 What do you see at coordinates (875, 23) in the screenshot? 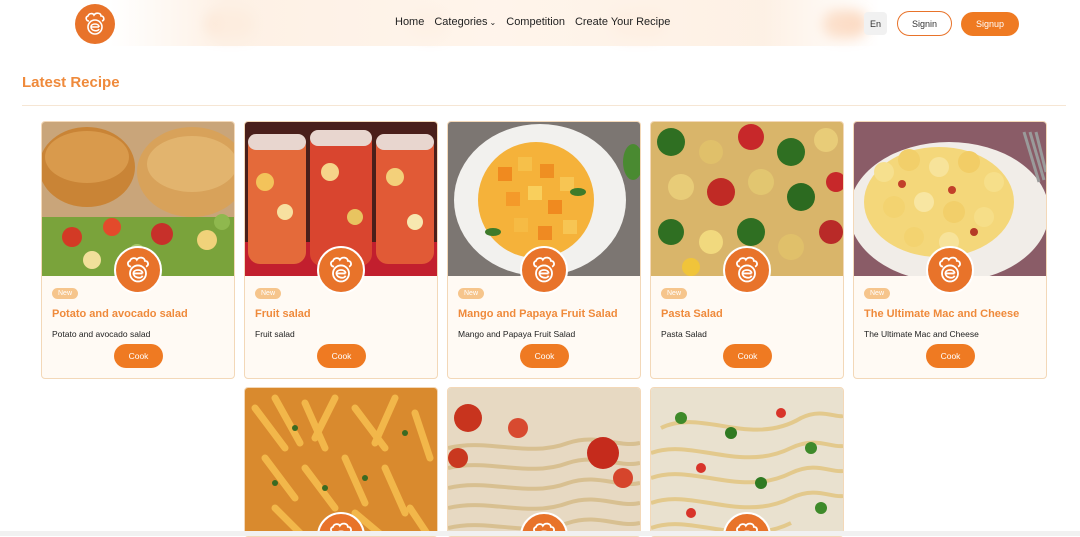
I see `language-selector: En` at bounding box center [875, 23].